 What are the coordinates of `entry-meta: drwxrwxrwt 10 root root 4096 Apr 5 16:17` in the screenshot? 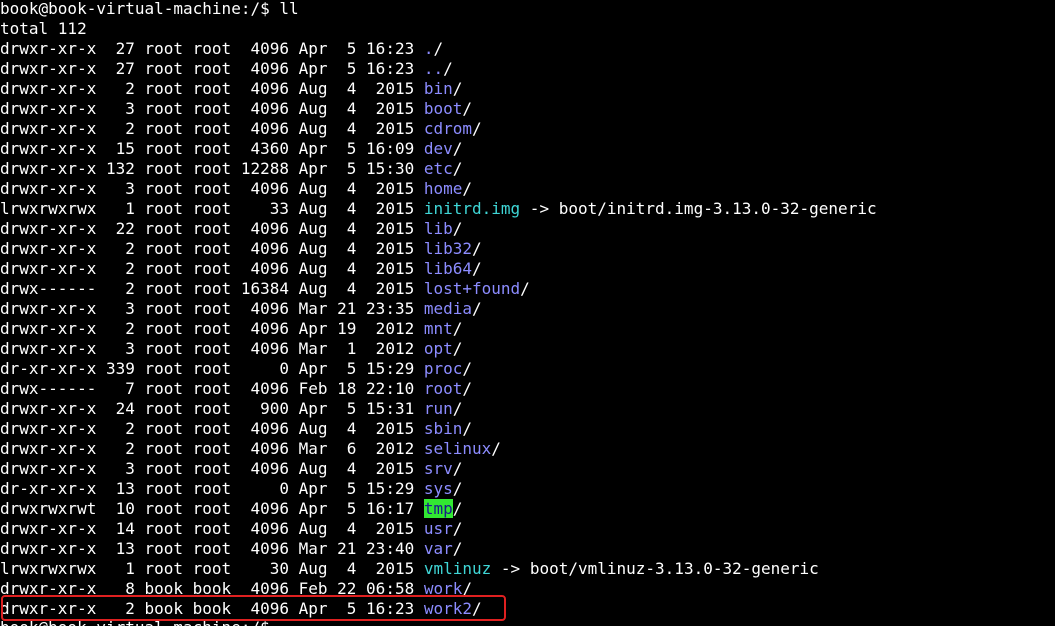 It's located at (212, 508).